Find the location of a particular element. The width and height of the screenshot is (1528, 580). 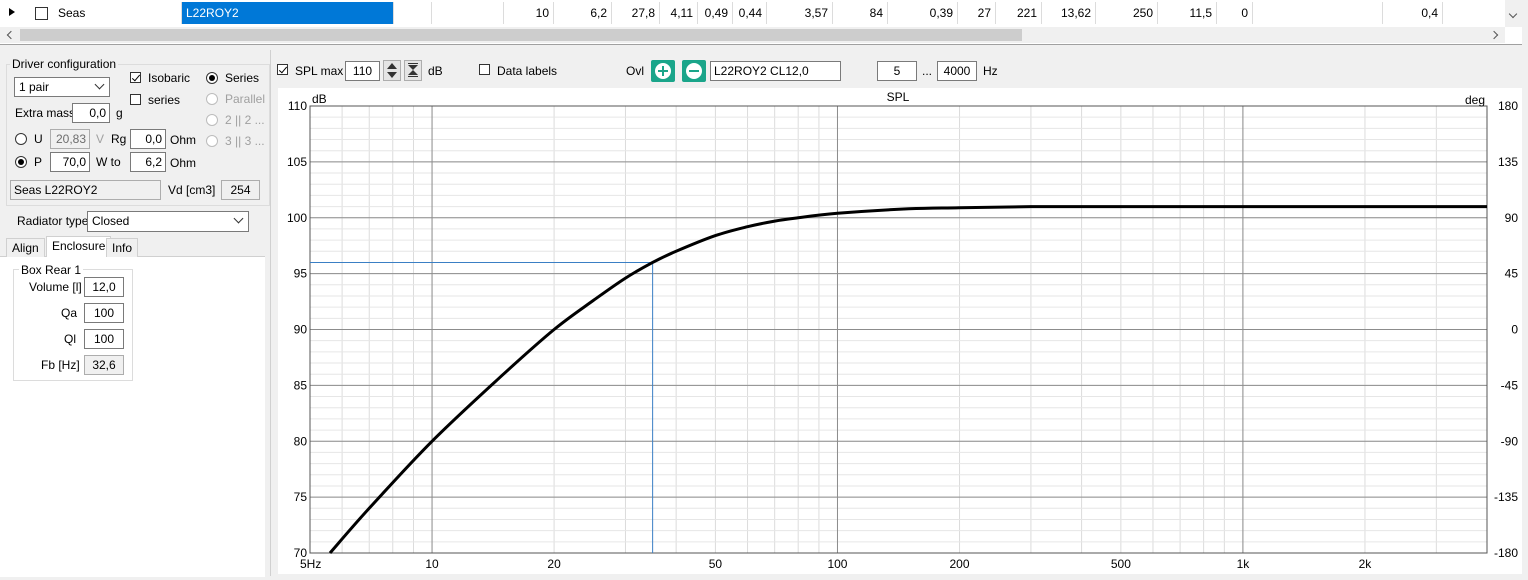

qa-label: Qa is located at coordinates (69, 313).